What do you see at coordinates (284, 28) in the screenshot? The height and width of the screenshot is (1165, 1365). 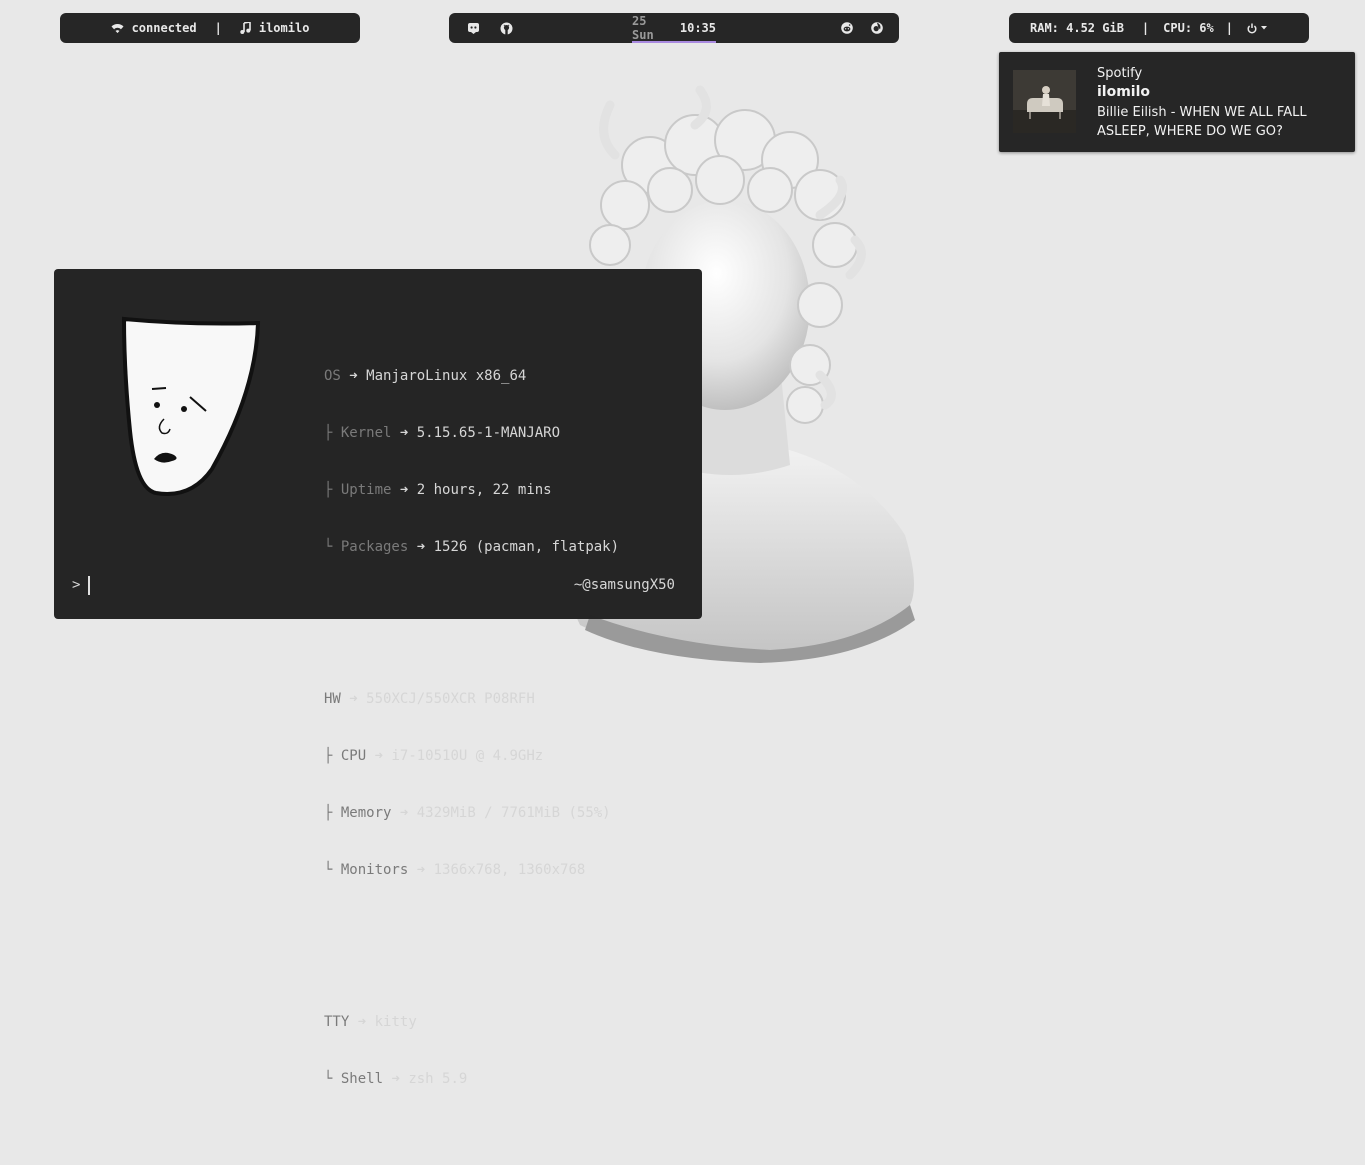 I see `now-playing-title: ilomilo` at bounding box center [284, 28].